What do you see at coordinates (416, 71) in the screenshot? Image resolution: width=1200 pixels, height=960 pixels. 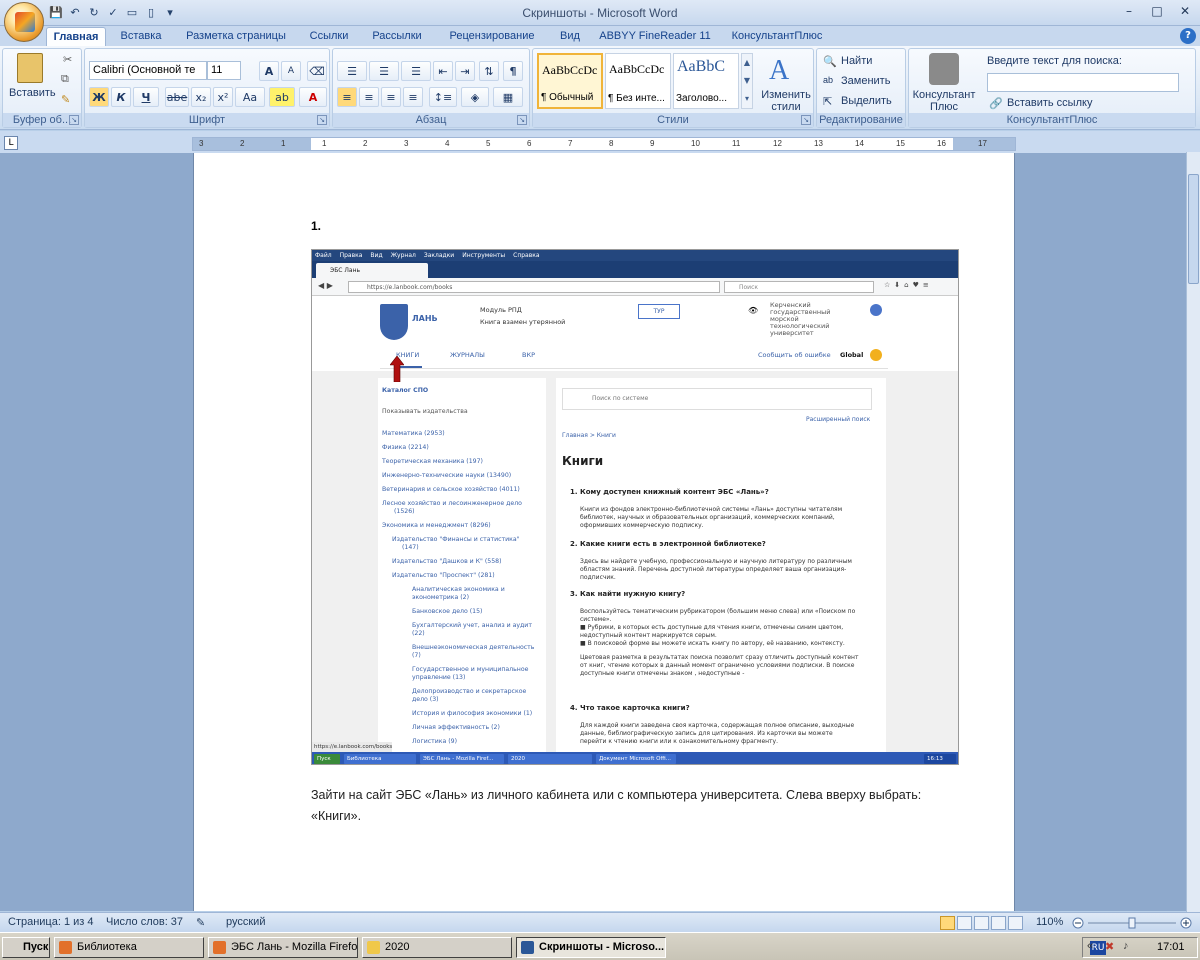 I see `multilevel-list-icon: ☰` at bounding box center [416, 71].